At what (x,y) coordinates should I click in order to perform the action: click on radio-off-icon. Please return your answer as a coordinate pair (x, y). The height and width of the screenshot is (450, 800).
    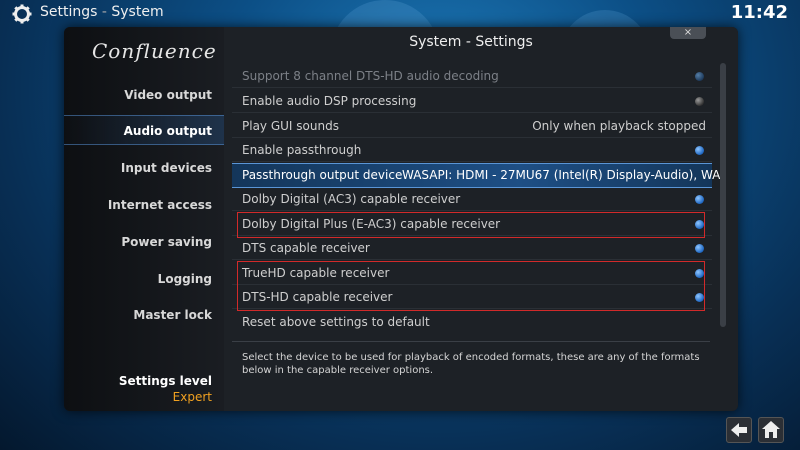
    Looking at the image, I should click on (699, 101).